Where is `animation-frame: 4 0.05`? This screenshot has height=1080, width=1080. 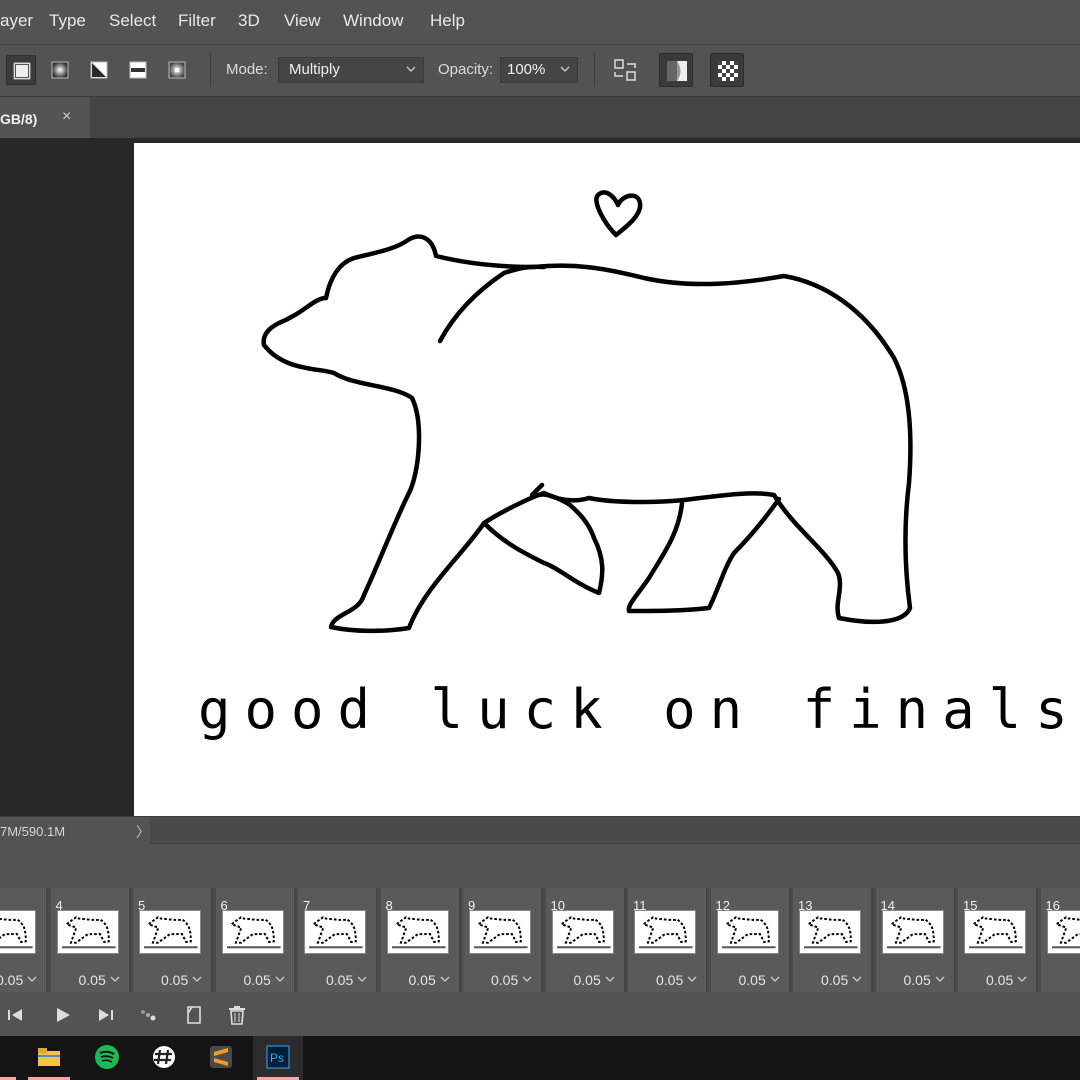 animation-frame: 4 0.05 is located at coordinates (90, 940).